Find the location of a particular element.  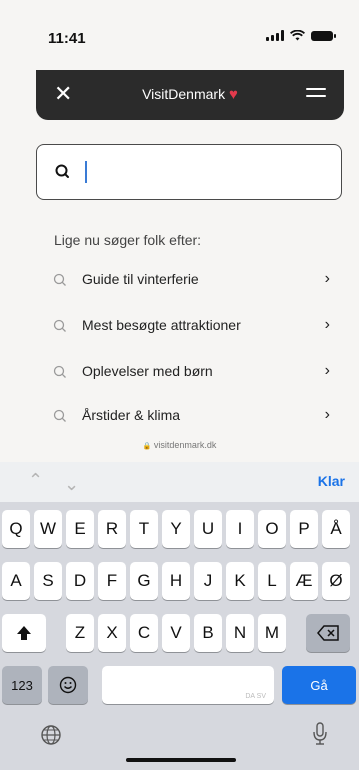

suggestions-heading: Lige nu søger folk efter: is located at coordinates (128, 240).